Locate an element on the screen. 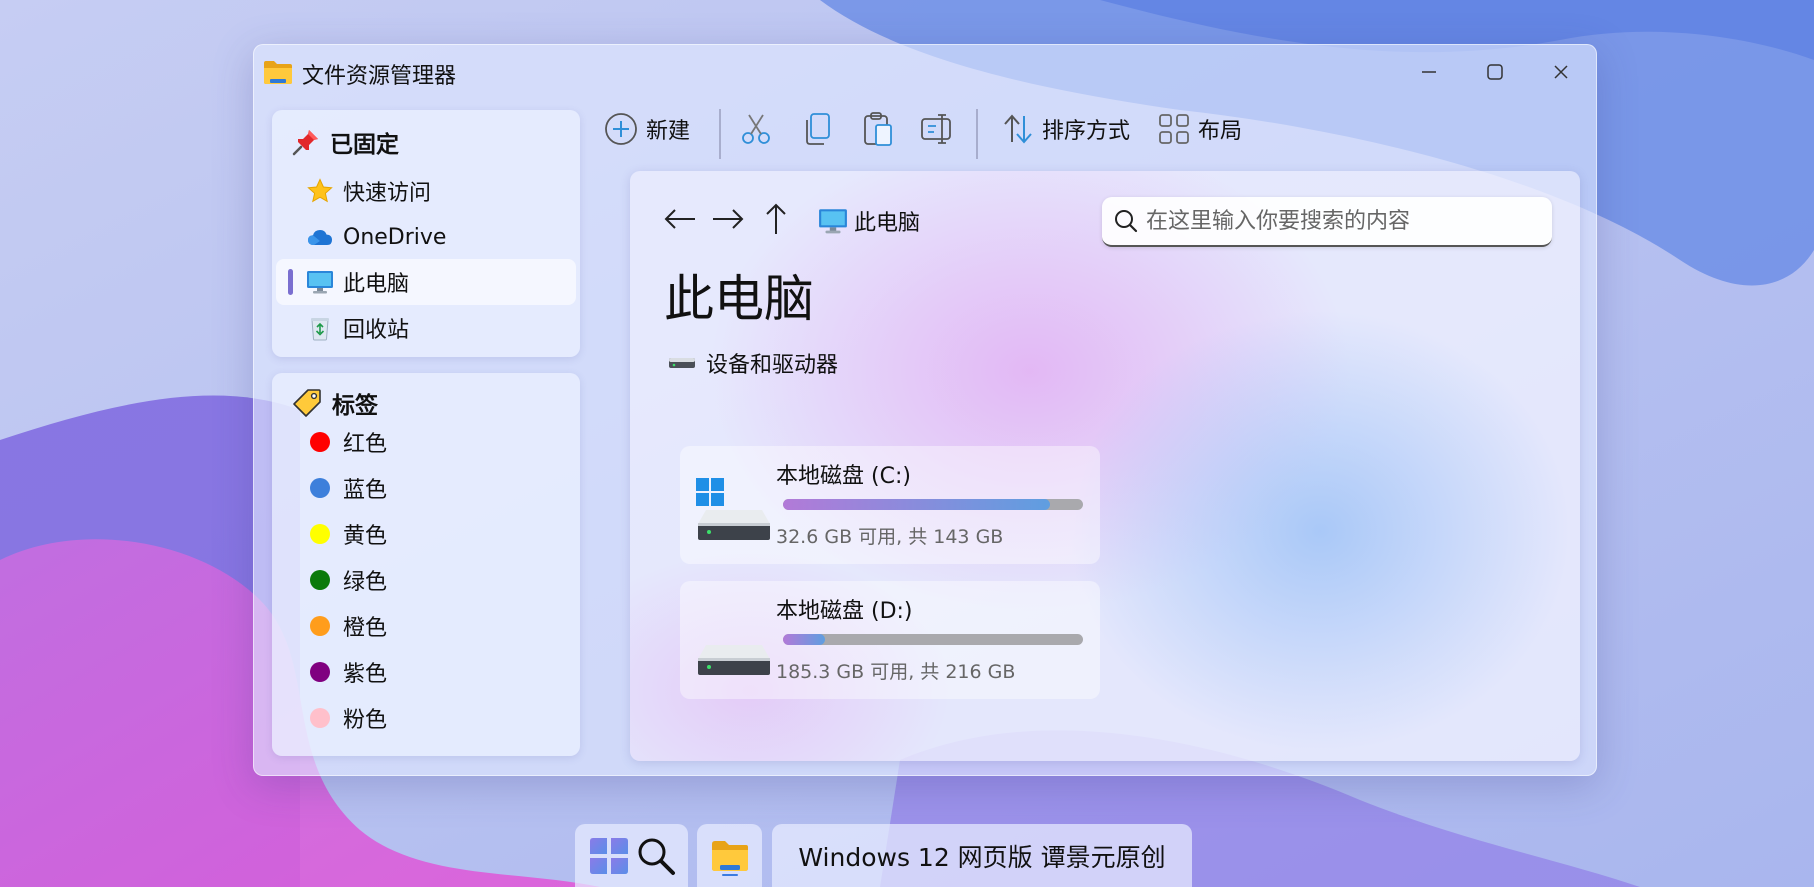 This screenshot has width=1814, height=887. breadcrumb: 此电脑 is located at coordinates (869, 221).